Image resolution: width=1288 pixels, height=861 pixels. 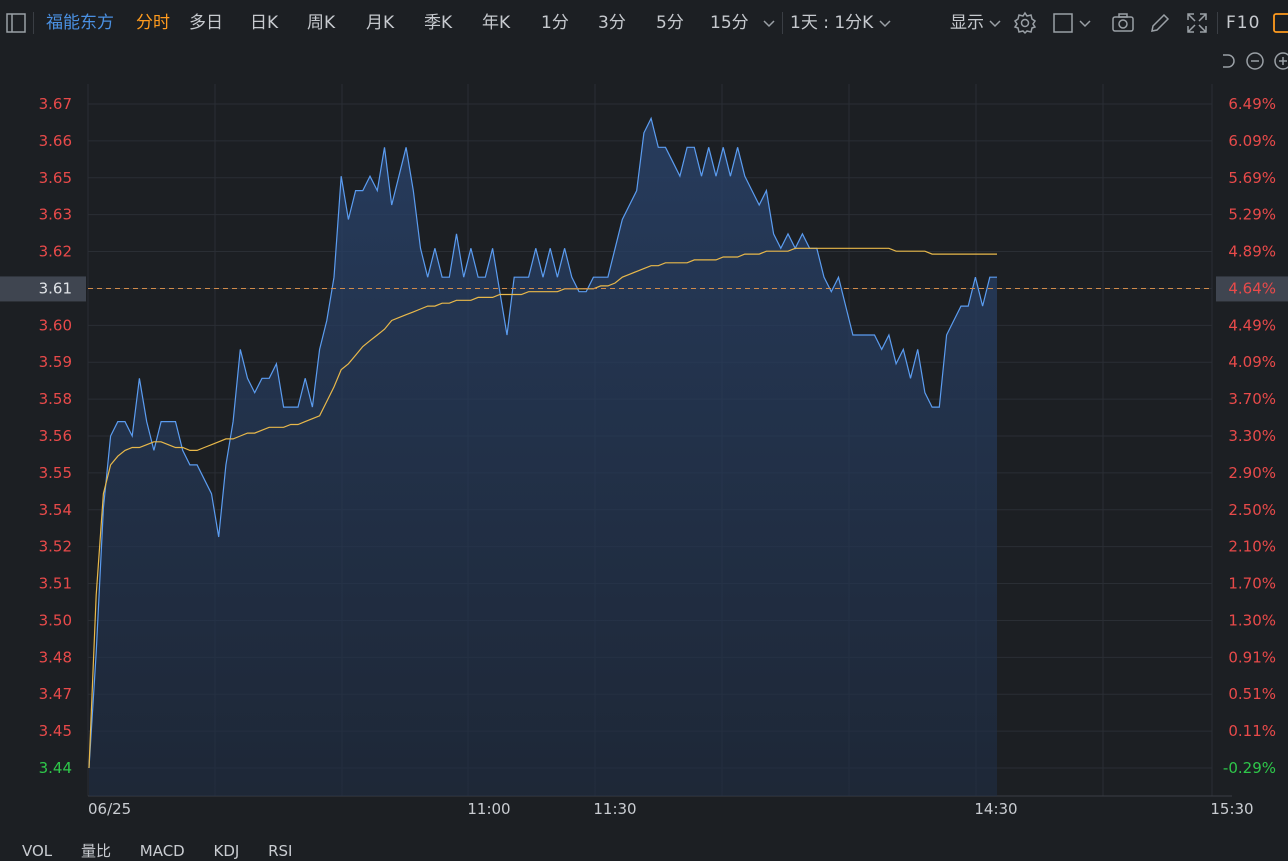 I want to click on square-chevron-icon, so click(x=1085, y=23).